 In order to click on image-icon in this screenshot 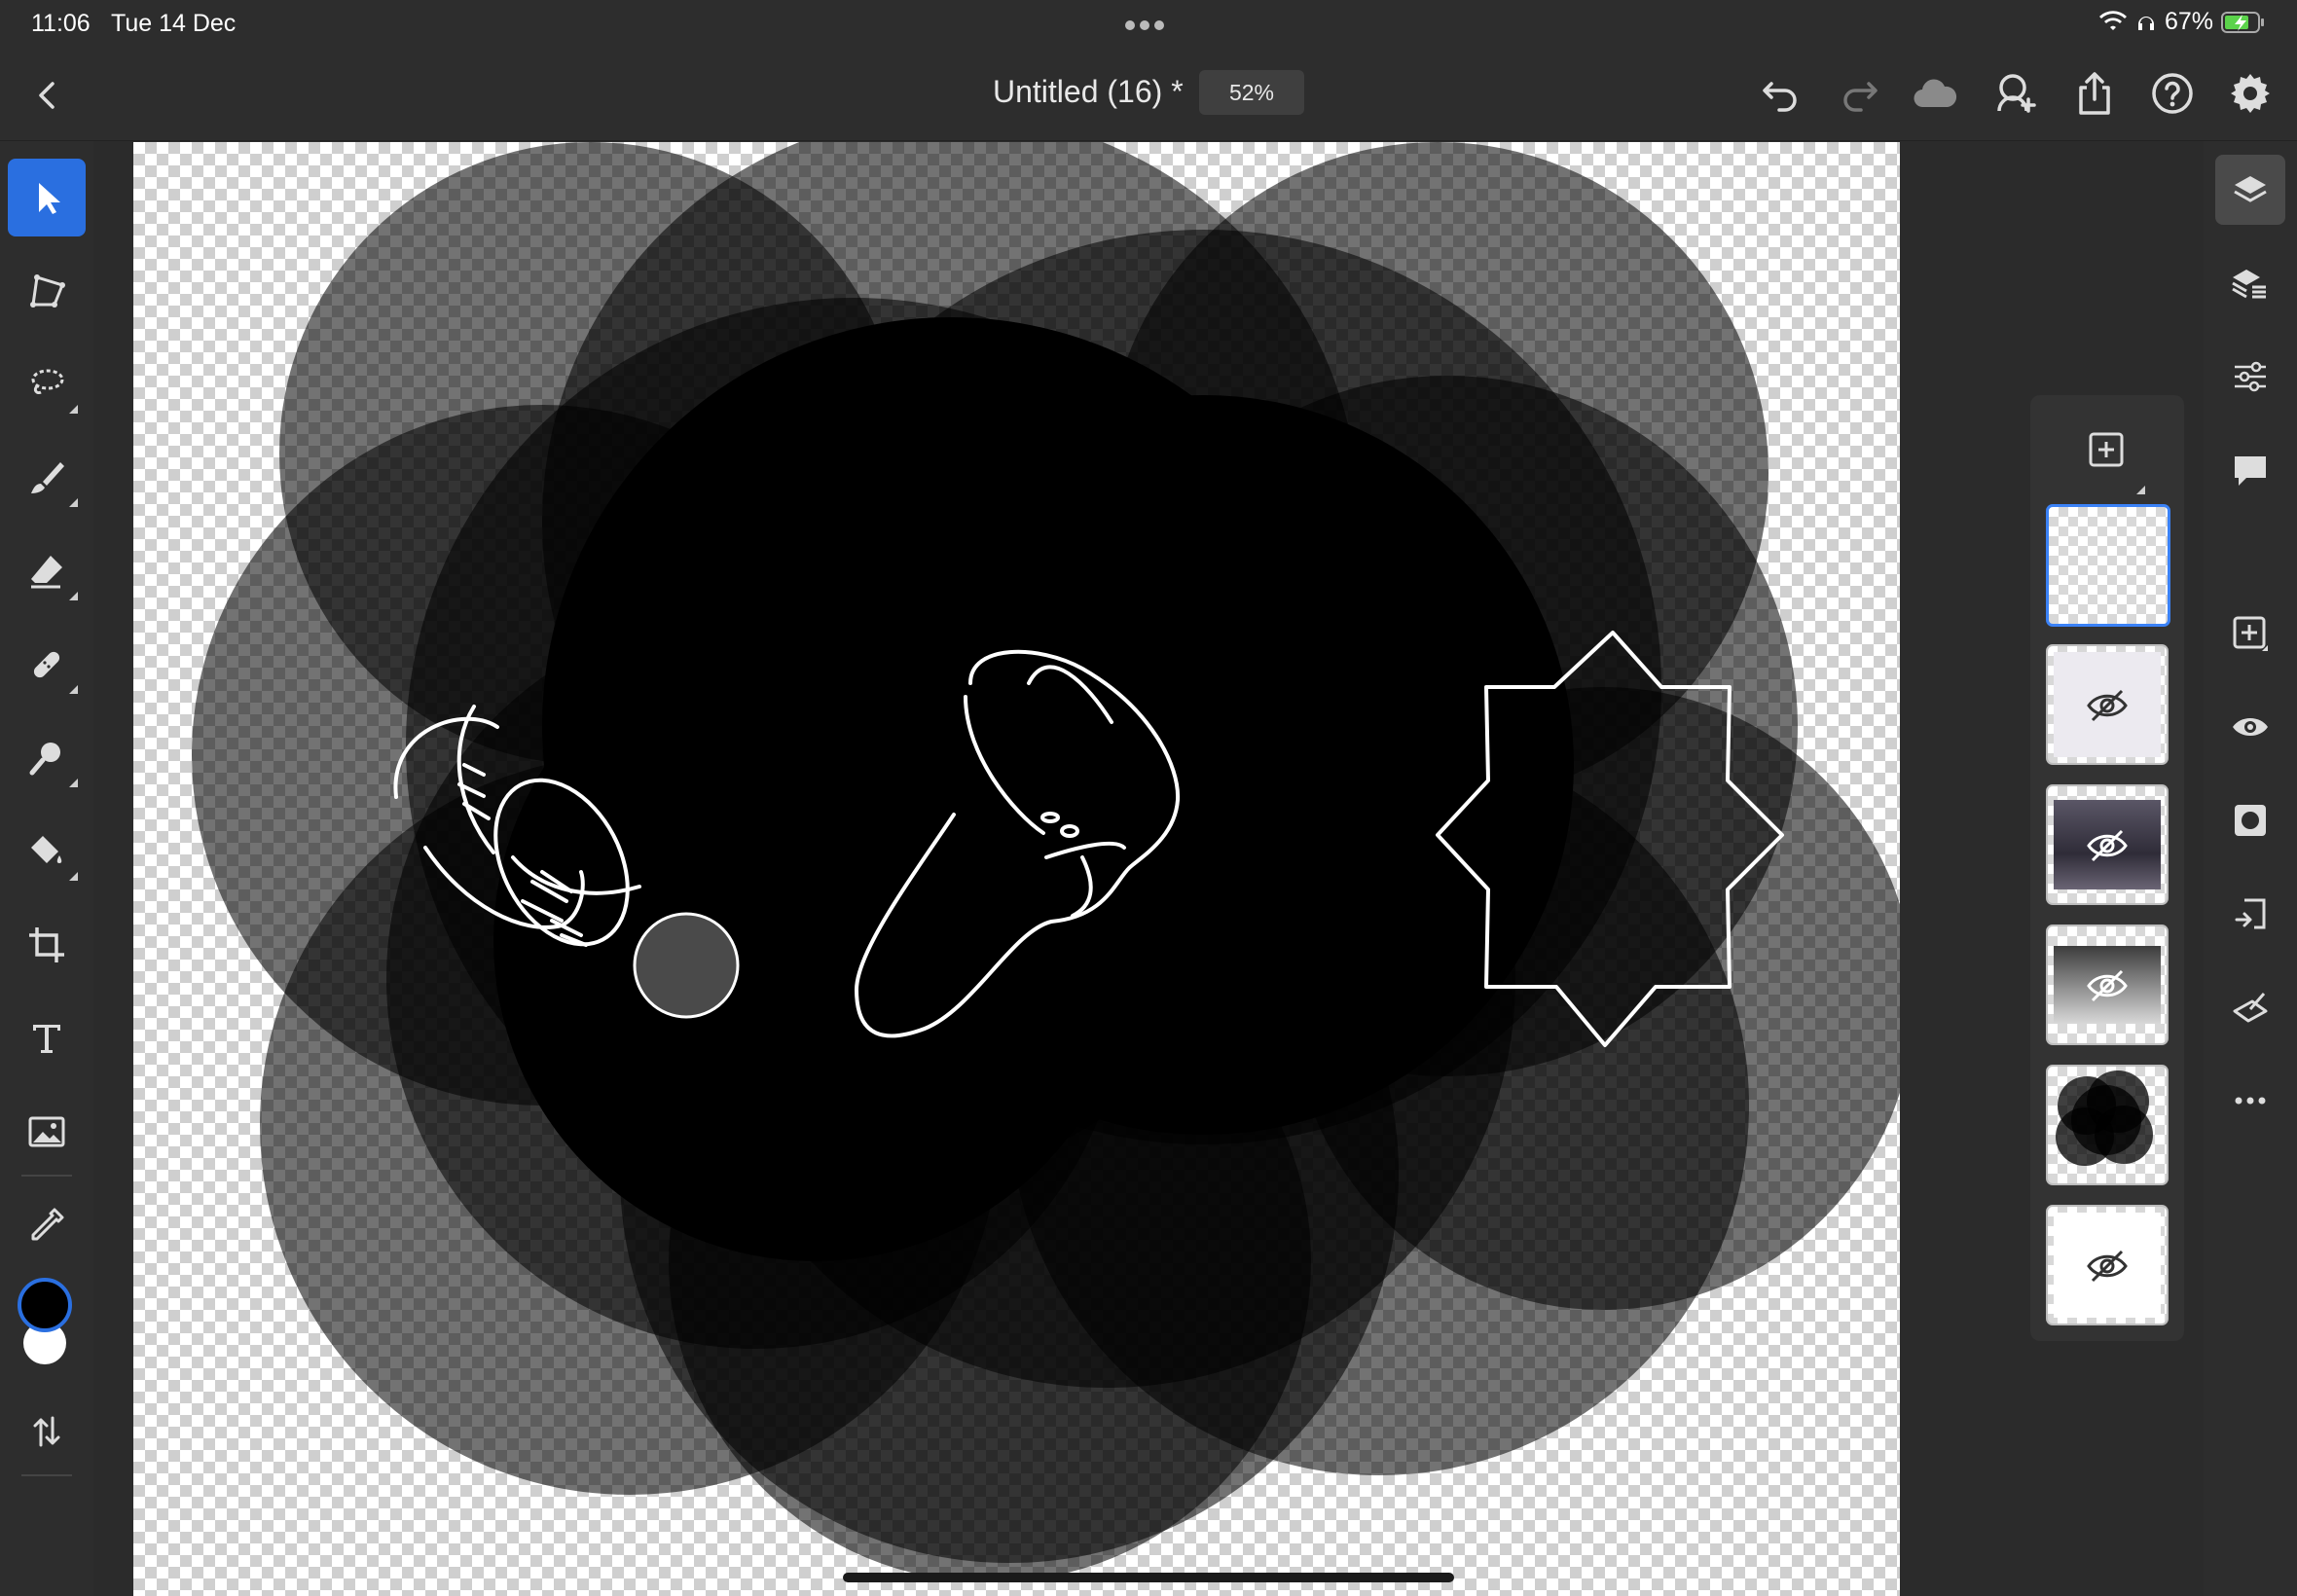, I will do `click(46, 1131)`.